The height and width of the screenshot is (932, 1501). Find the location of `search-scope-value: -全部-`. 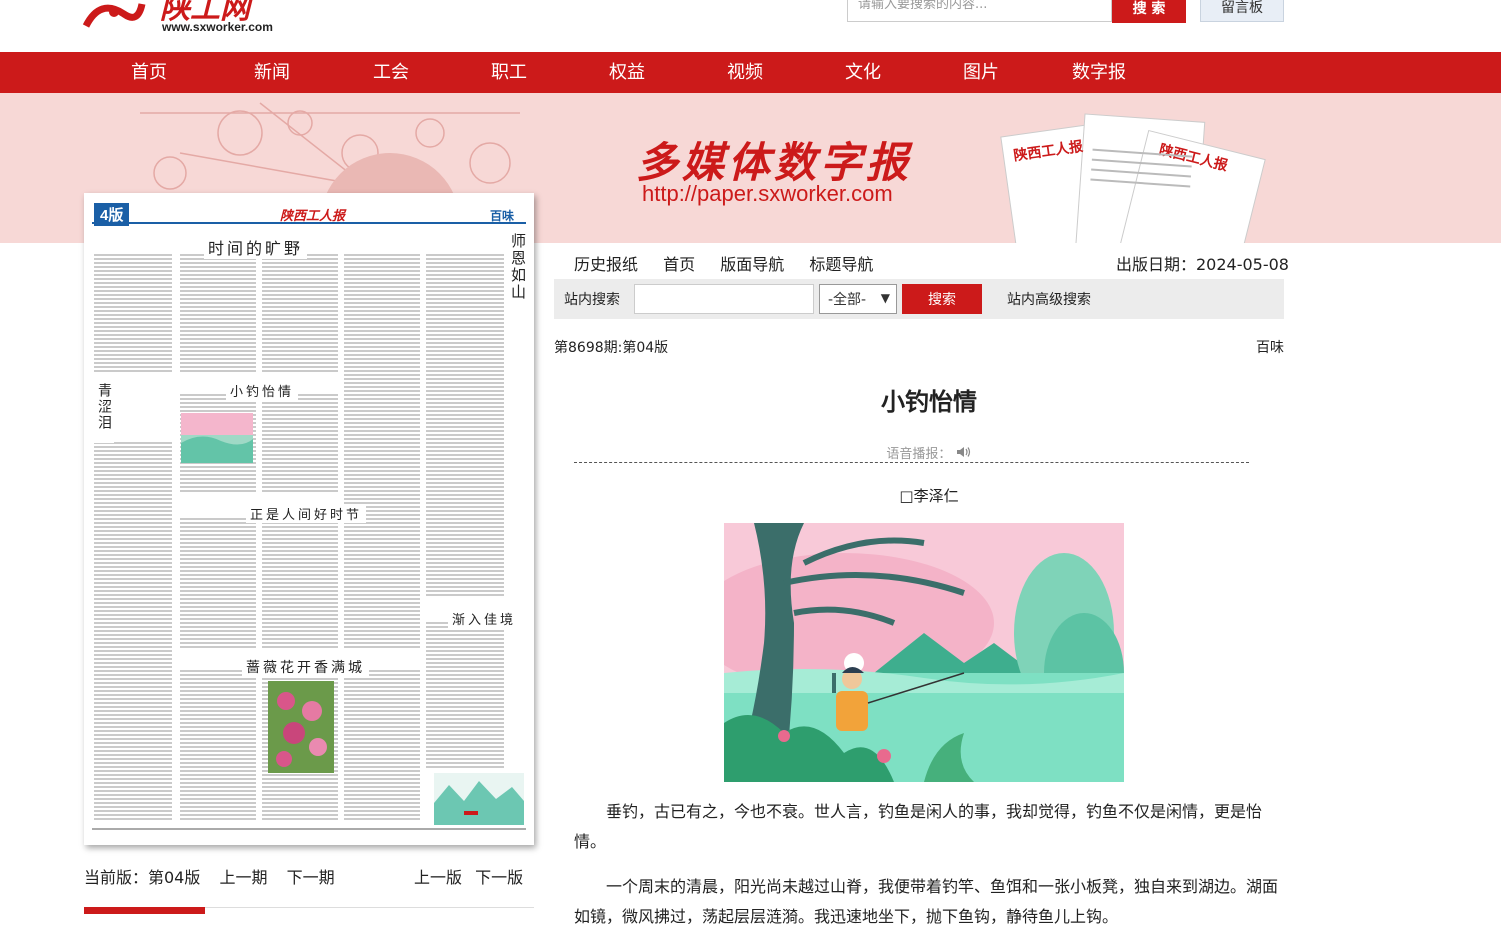

search-scope-value: -全部- is located at coordinates (847, 300).